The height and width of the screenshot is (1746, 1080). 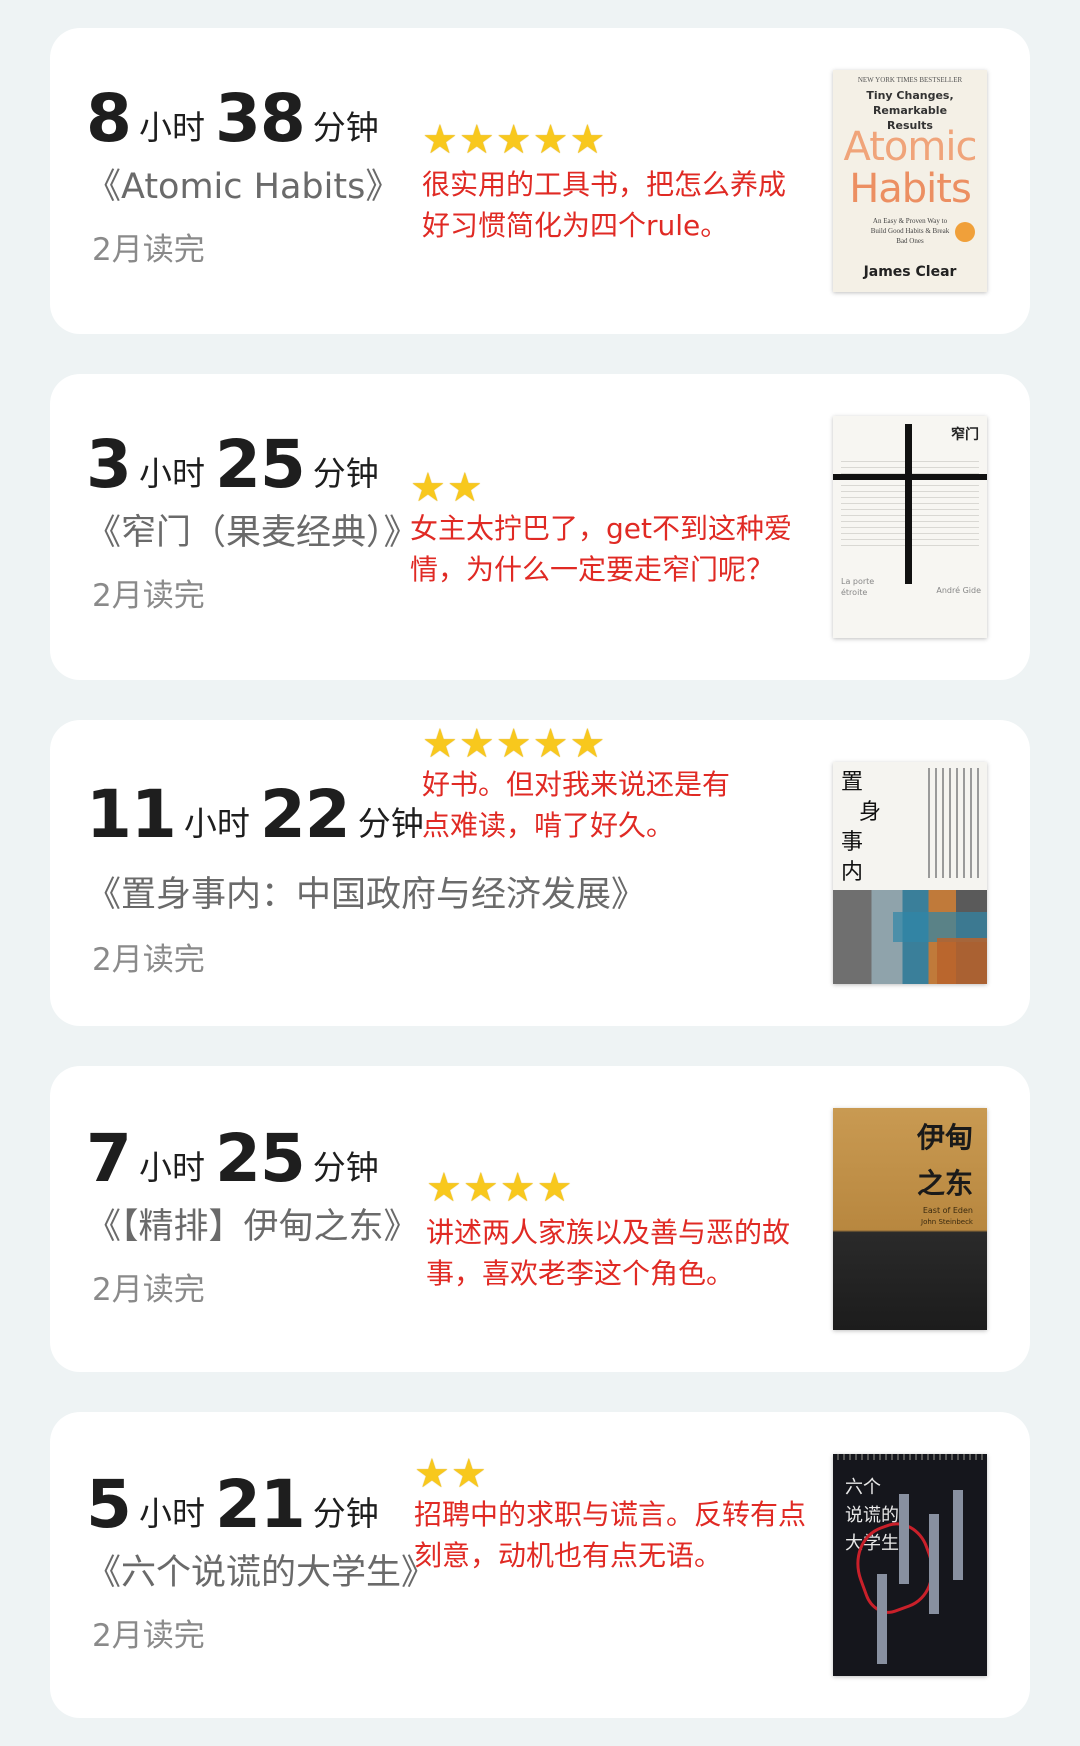 What do you see at coordinates (965, 232) in the screenshot?
I see `cover-badge` at bounding box center [965, 232].